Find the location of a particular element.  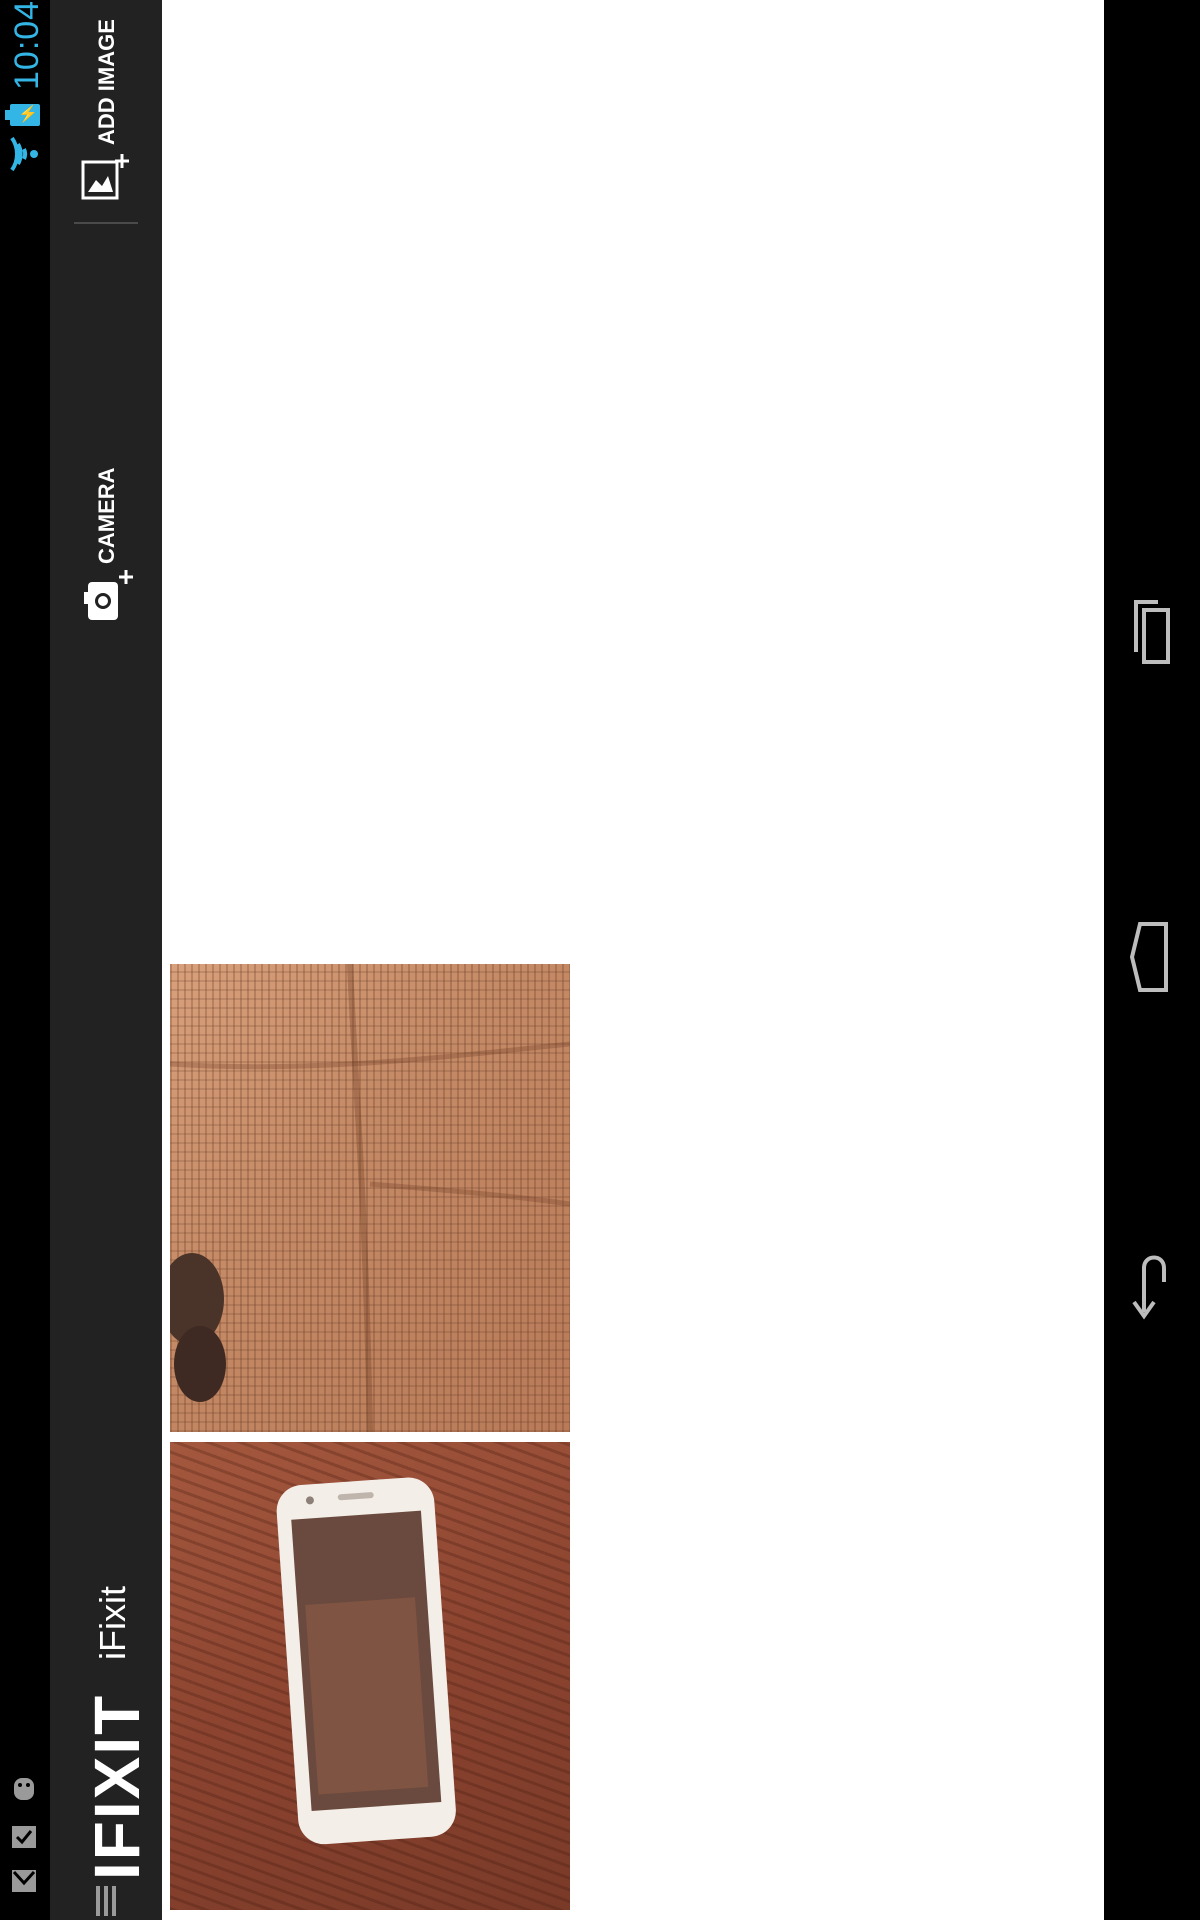

add-image-label: ADD IMAGE is located at coordinates (106, 82).